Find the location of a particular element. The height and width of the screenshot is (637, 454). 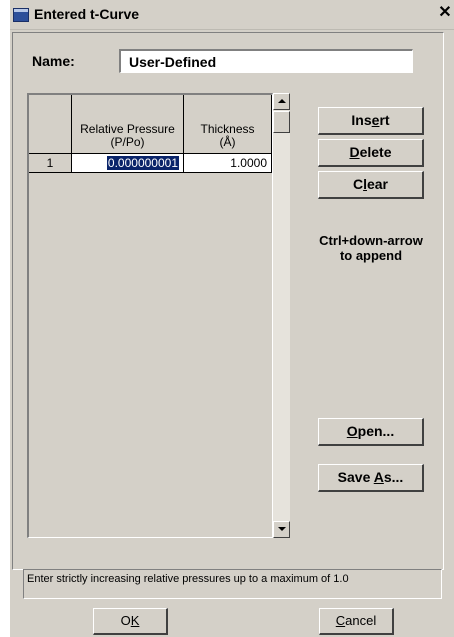

arrow-up-icon is located at coordinates (282, 101).